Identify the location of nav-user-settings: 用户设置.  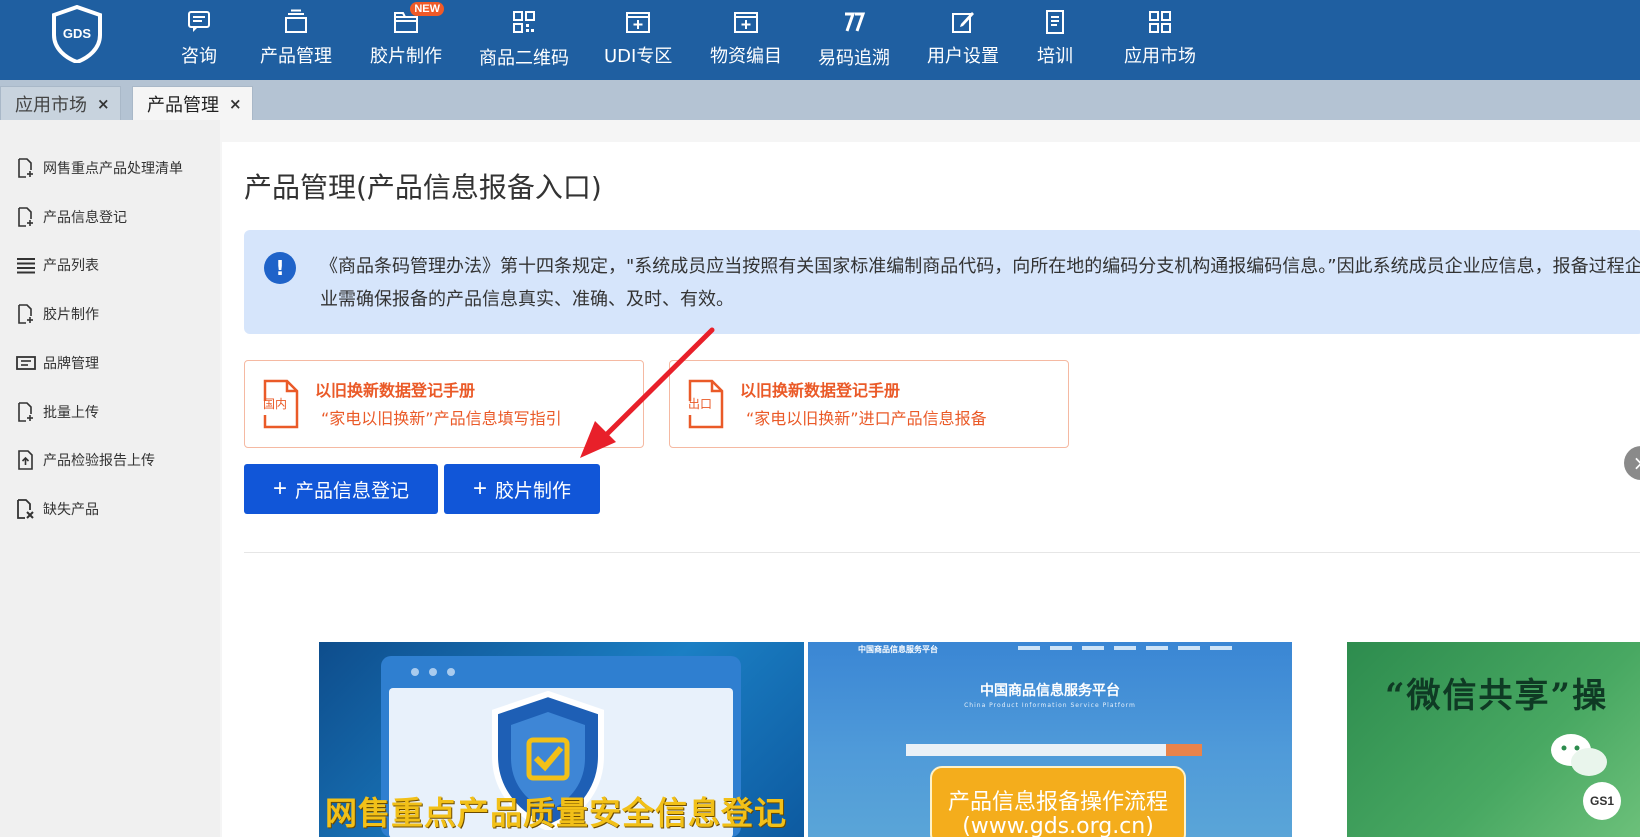
(963, 41).